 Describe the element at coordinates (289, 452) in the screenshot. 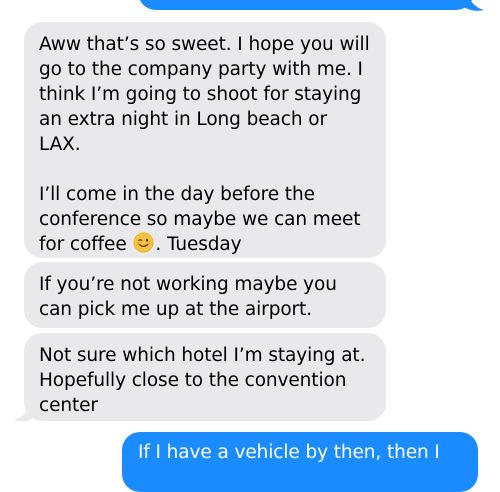

I see `message-text: If I have a vehicle by then, then I` at that location.